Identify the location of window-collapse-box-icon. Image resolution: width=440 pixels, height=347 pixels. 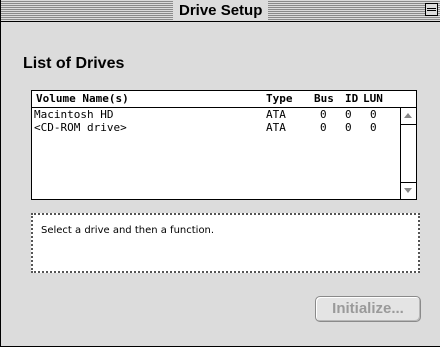
(431, 9).